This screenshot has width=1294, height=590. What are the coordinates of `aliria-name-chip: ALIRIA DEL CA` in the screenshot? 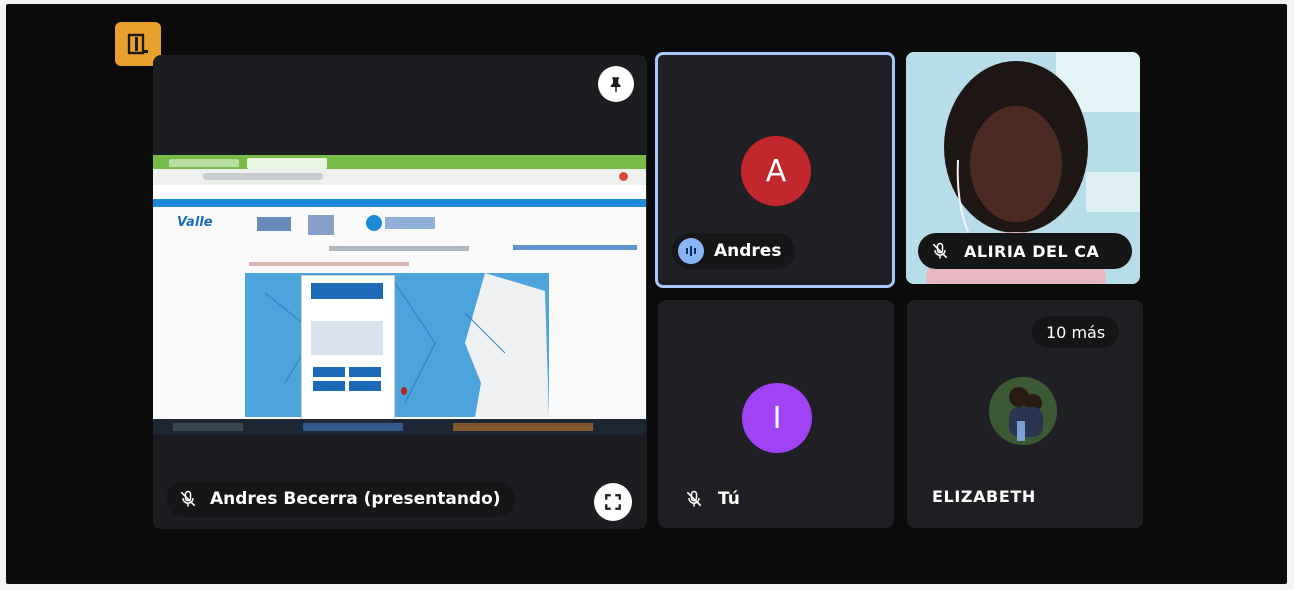 It's located at (1025, 251).